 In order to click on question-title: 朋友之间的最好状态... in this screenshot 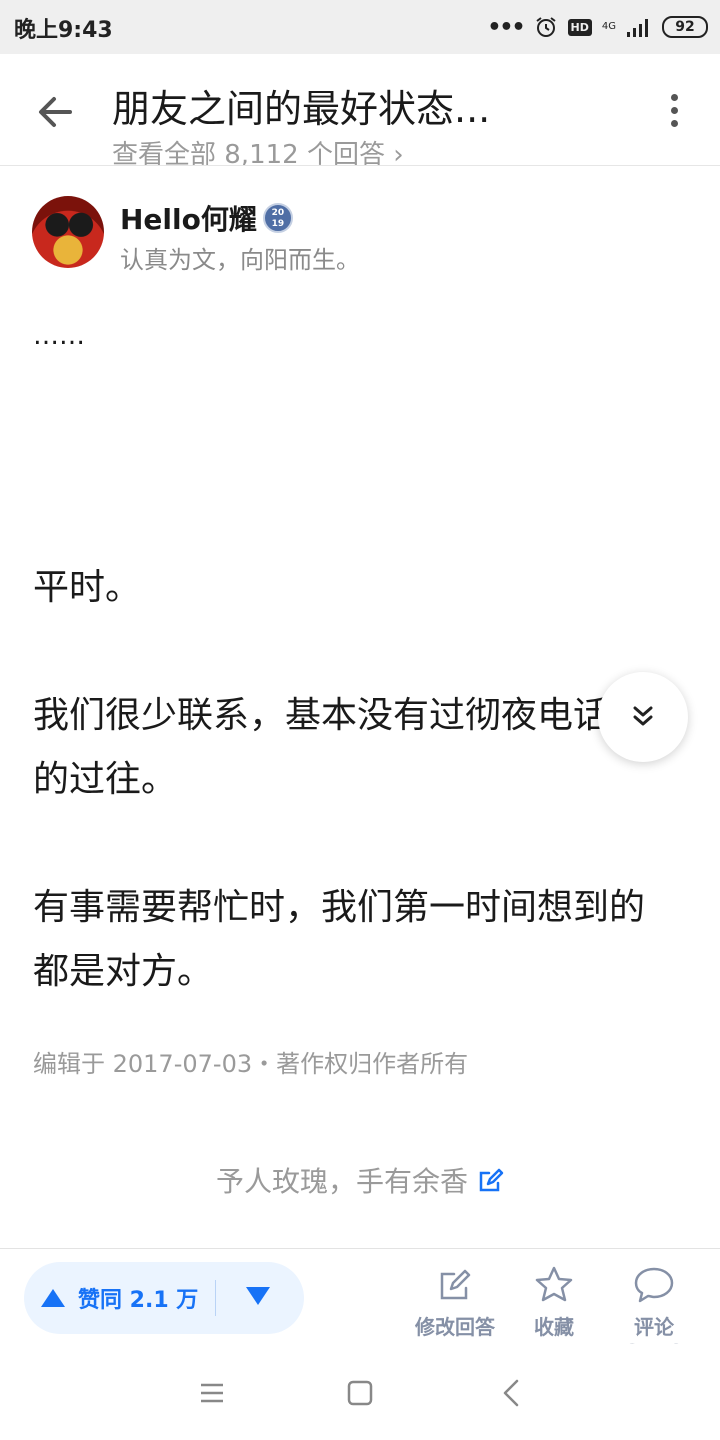, I will do `click(301, 105)`.